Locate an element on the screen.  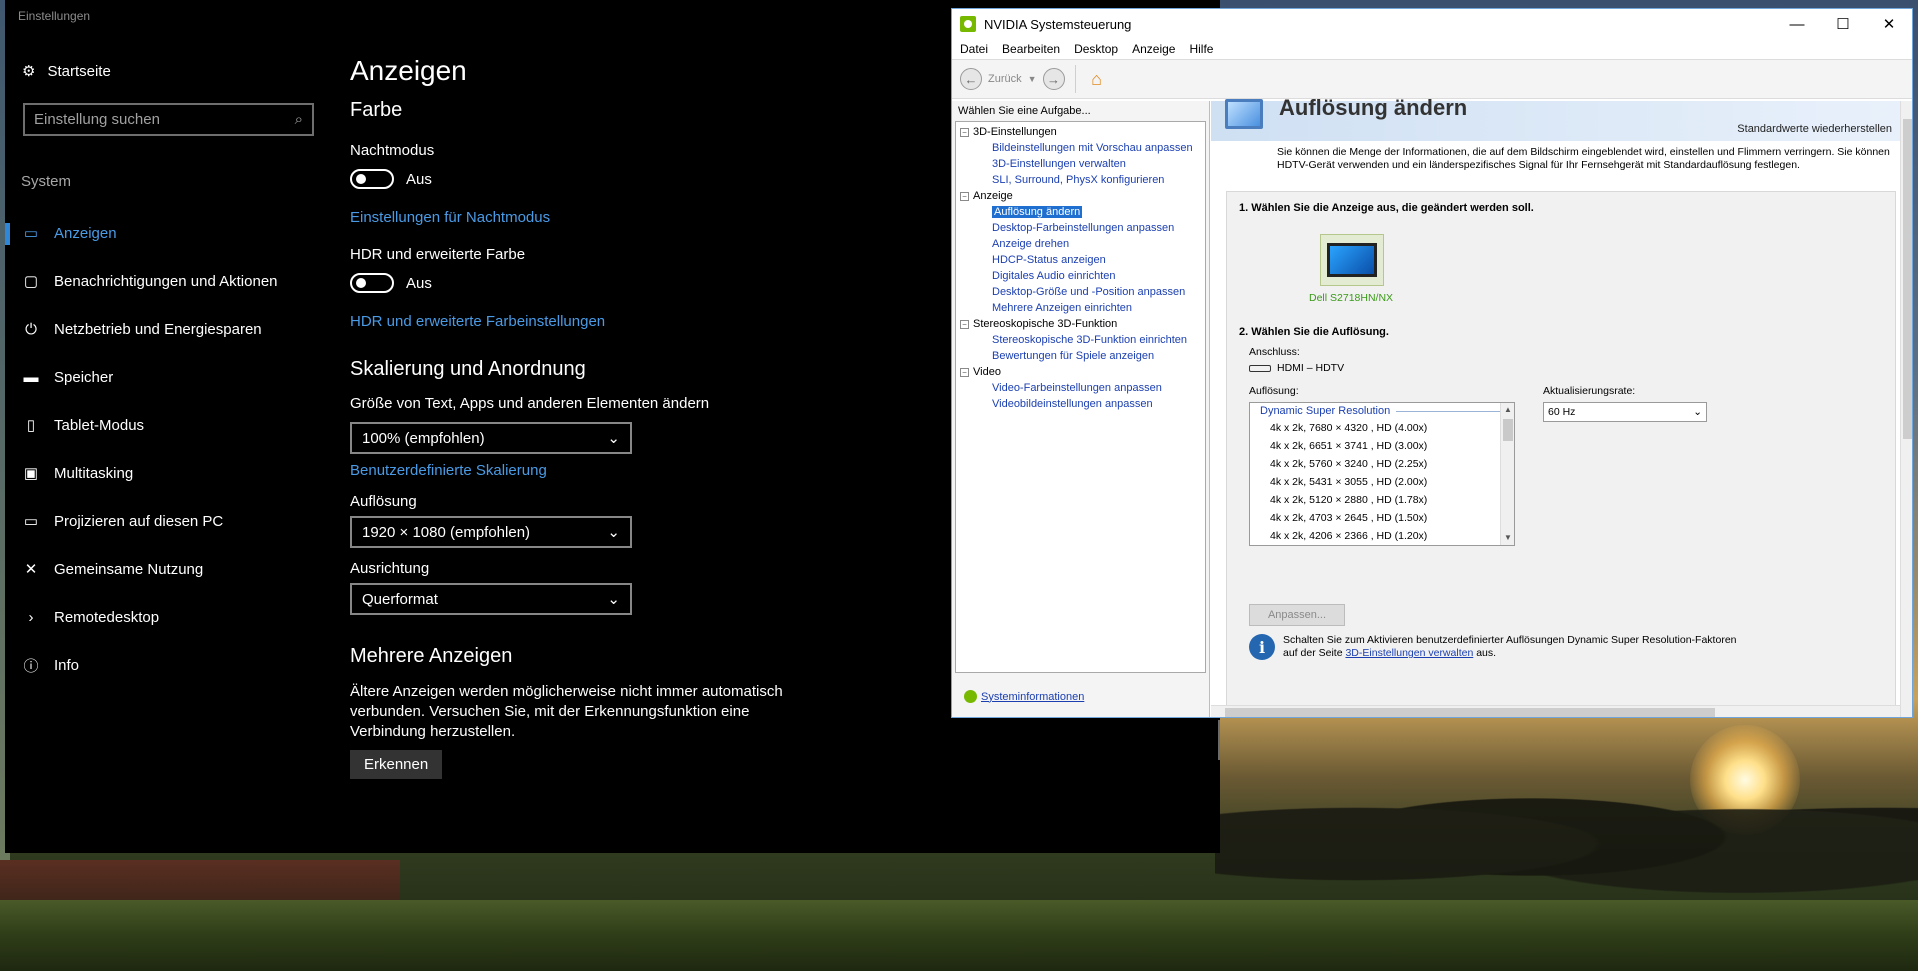
menu-item: Bearbeiten is located at coordinates (1031, 49).